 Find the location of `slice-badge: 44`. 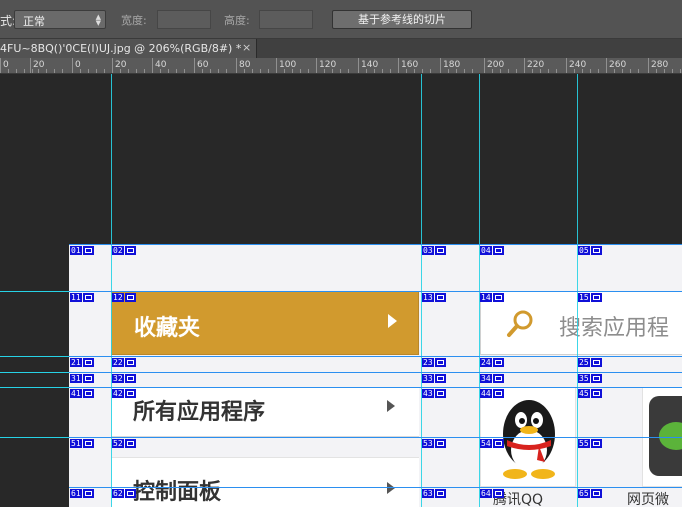

slice-badge: 44 is located at coordinates (492, 393).